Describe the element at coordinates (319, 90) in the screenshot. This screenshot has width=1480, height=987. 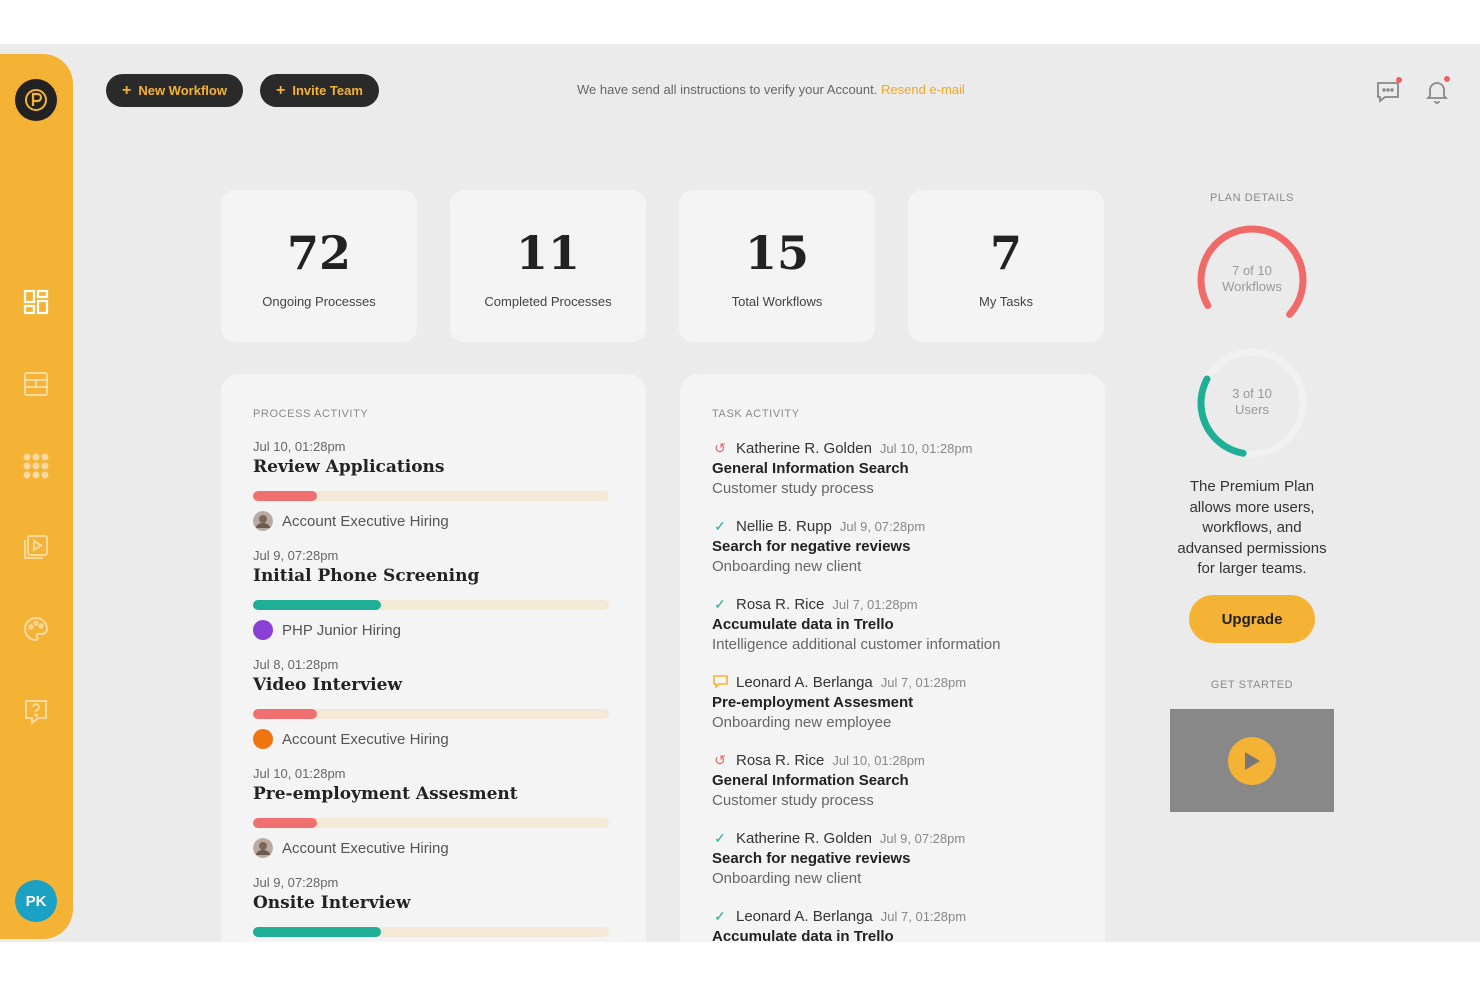
I see `invite-team-button: + Invite Team` at that location.